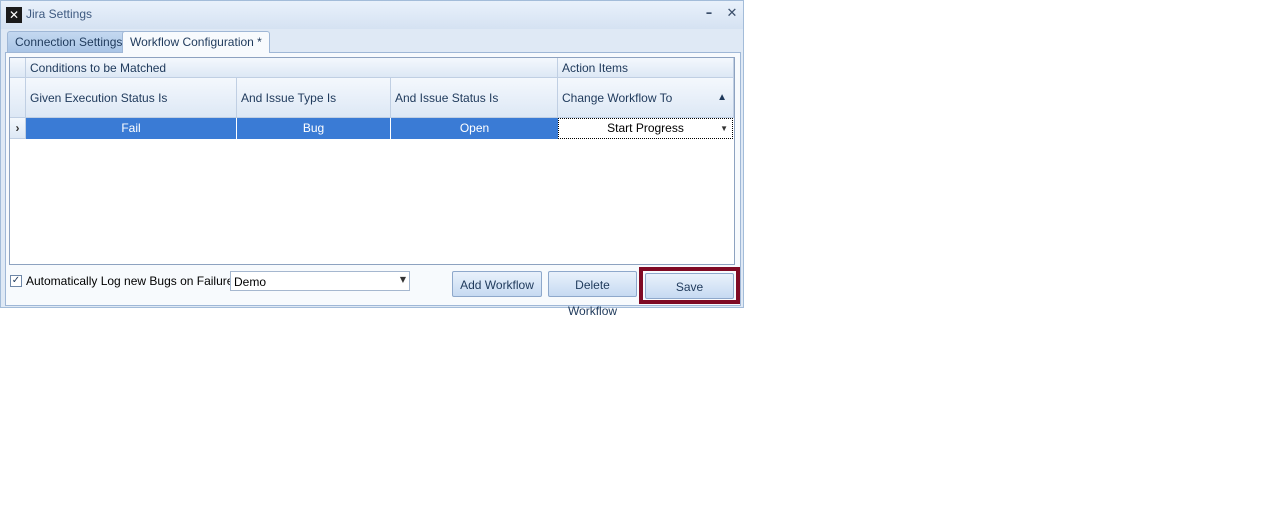 This screenshot has height=509, width=1274. What do you see at coordinates (196, 42) in the screenshot?
I see `tab-workflow-configuration: Workflow Configuration *` at bounding box center [196, 42].